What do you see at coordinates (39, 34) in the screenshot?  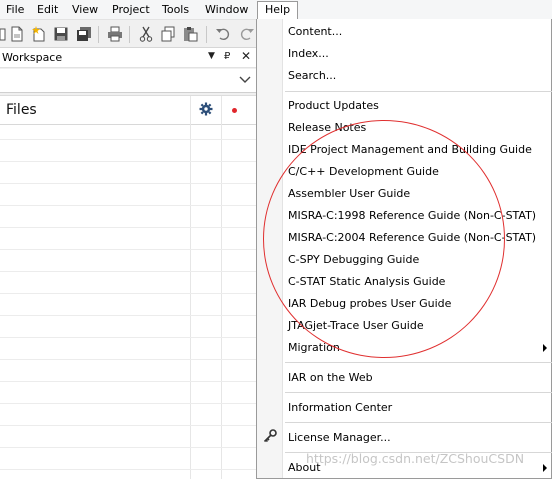 I see `new-file-star-icon` at bounding box center [39, 34].